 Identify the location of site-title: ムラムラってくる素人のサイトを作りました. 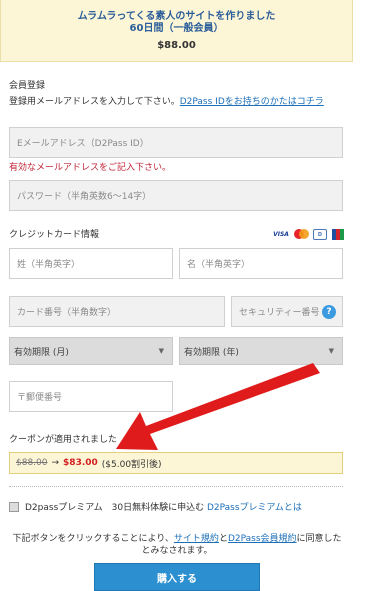
(176, 16).